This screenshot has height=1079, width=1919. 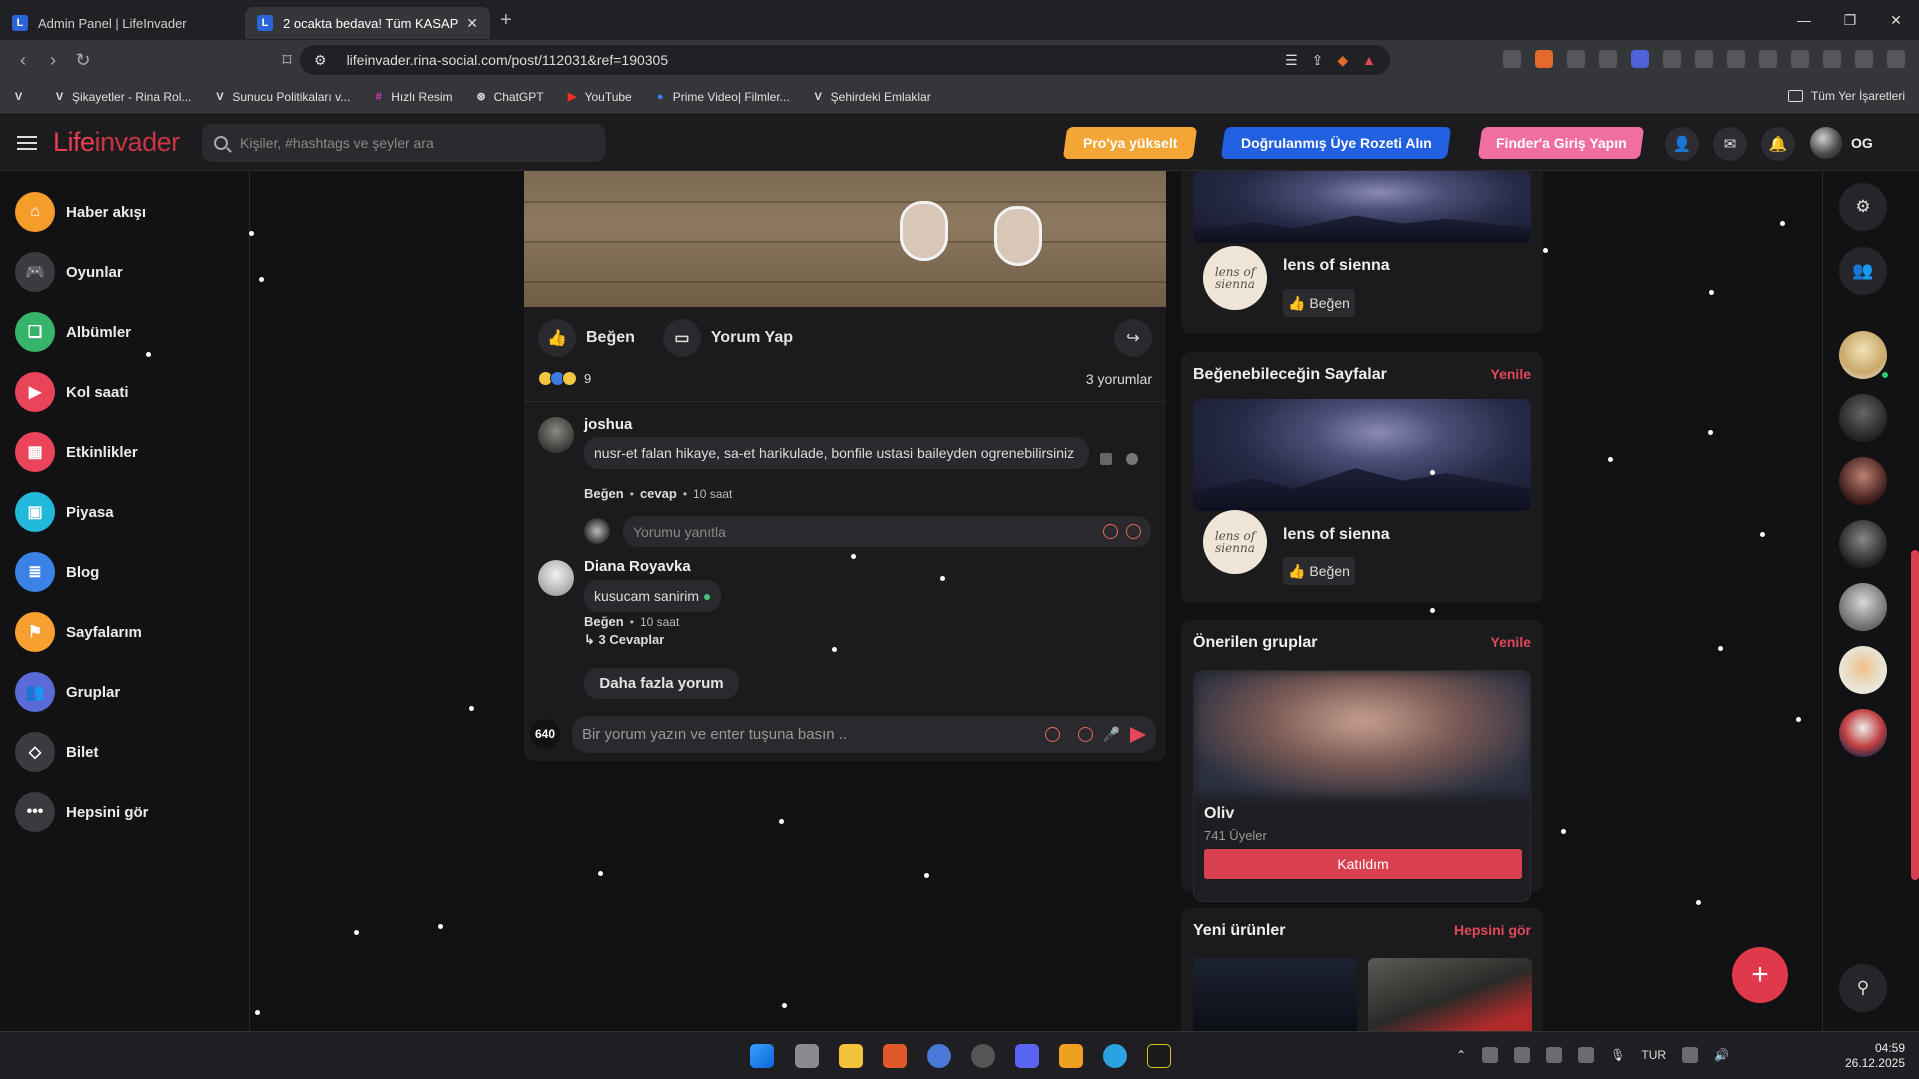 What do you see at coordinates (57, 572) in the screenshot?
I see `sidebar-item-blog: ≣ Blog` at bounding box center [57, 572].